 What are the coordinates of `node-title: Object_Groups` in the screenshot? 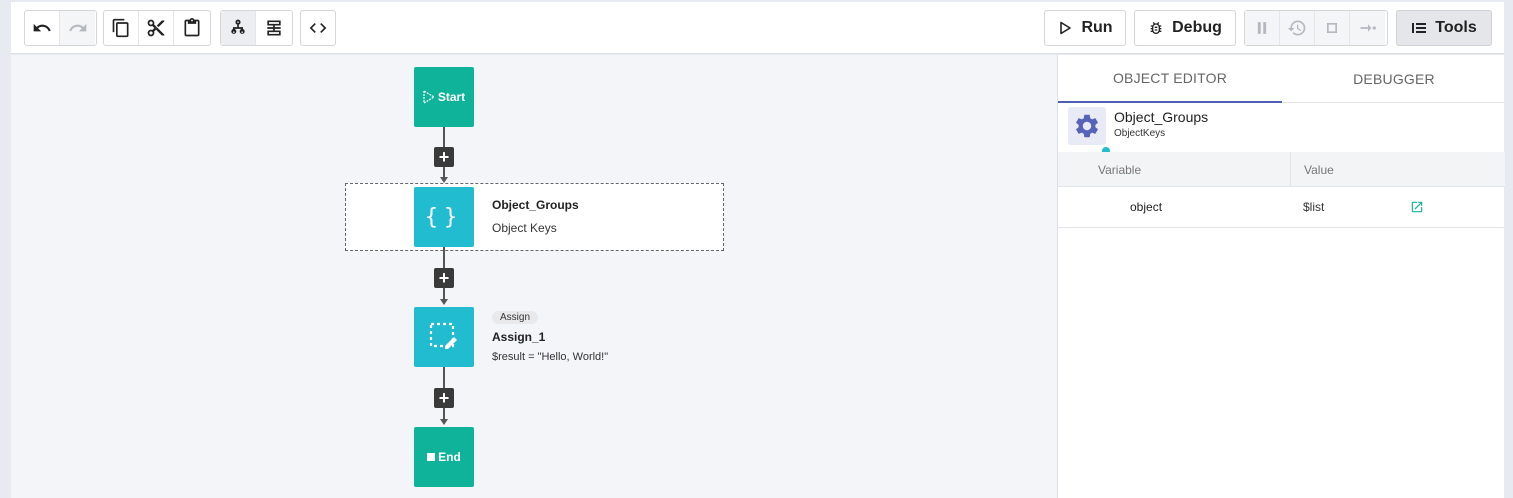 It's located at (535, 205).